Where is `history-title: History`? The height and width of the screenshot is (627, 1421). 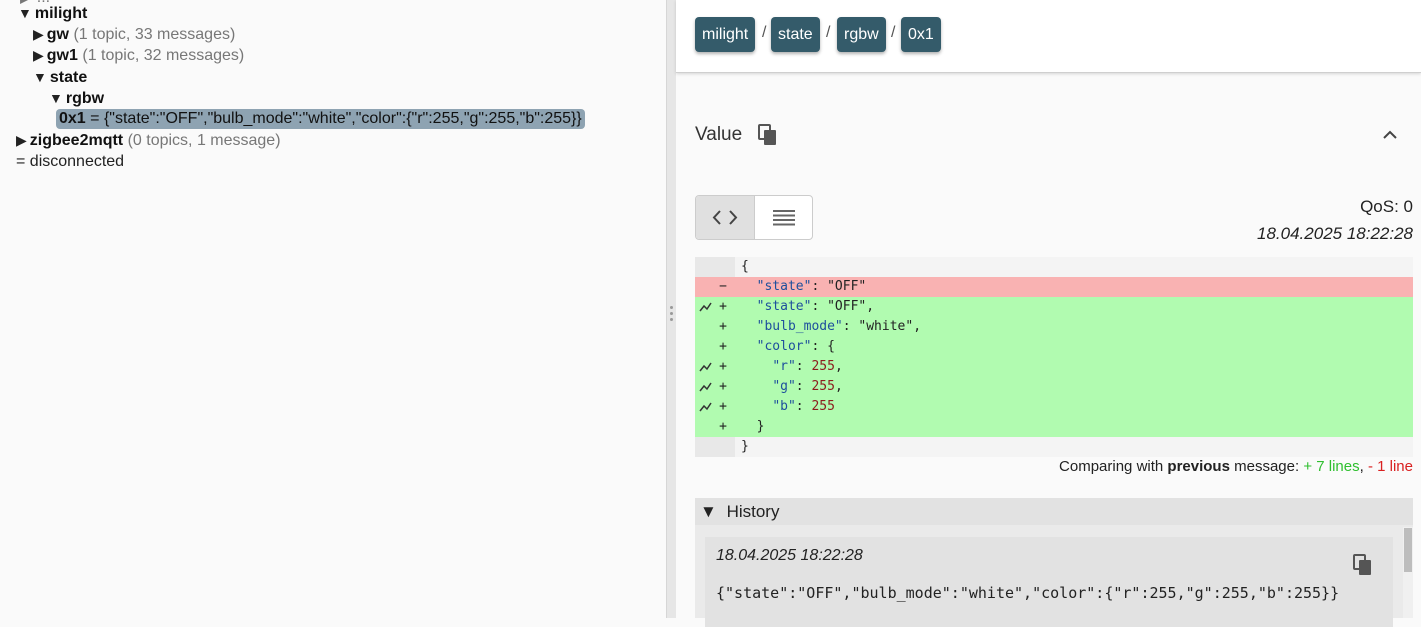 history-title: History is located at coordinates (753, 511).